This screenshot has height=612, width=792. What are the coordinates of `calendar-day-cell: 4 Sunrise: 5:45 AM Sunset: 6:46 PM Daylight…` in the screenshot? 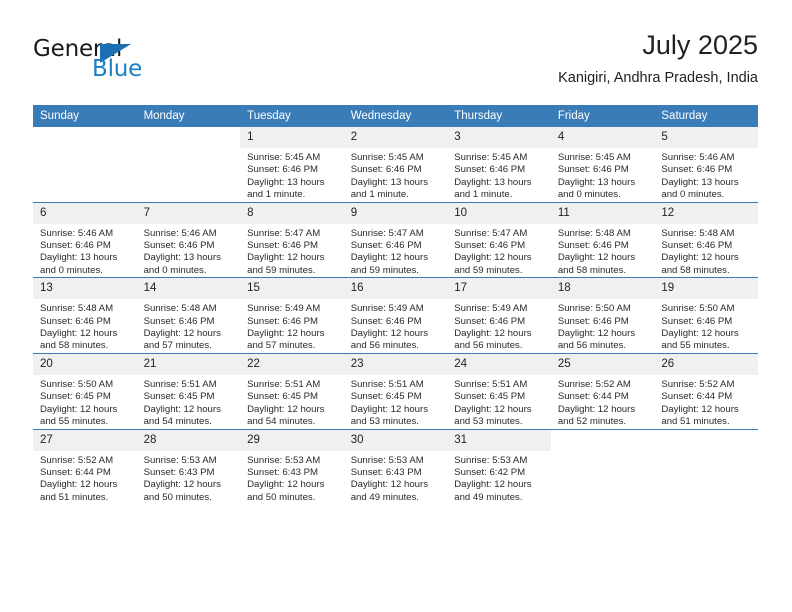 It's located at (602, 165).